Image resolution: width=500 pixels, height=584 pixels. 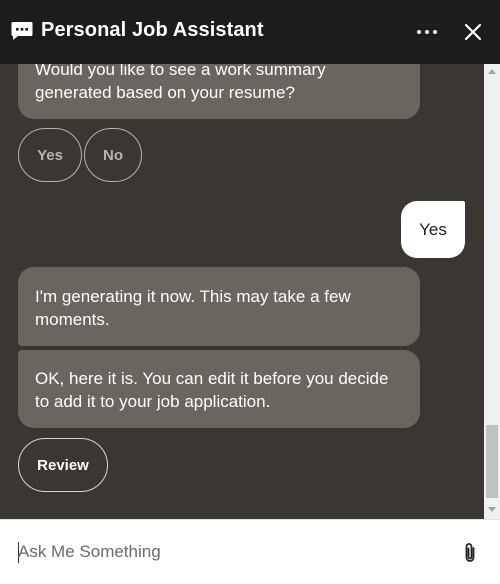 I want to click on quick-reply-no-button: No, so click(x=113, y=155).